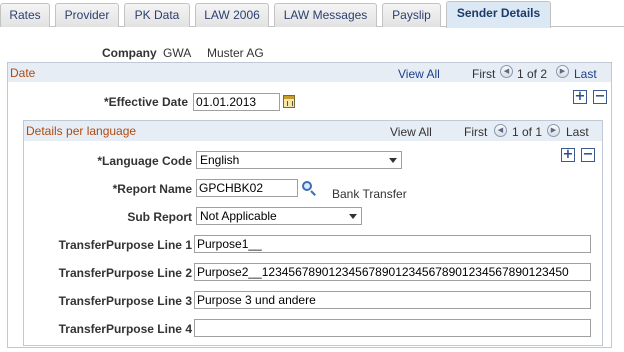  I want to click on add-date-row-button: +, so click(580, 97).